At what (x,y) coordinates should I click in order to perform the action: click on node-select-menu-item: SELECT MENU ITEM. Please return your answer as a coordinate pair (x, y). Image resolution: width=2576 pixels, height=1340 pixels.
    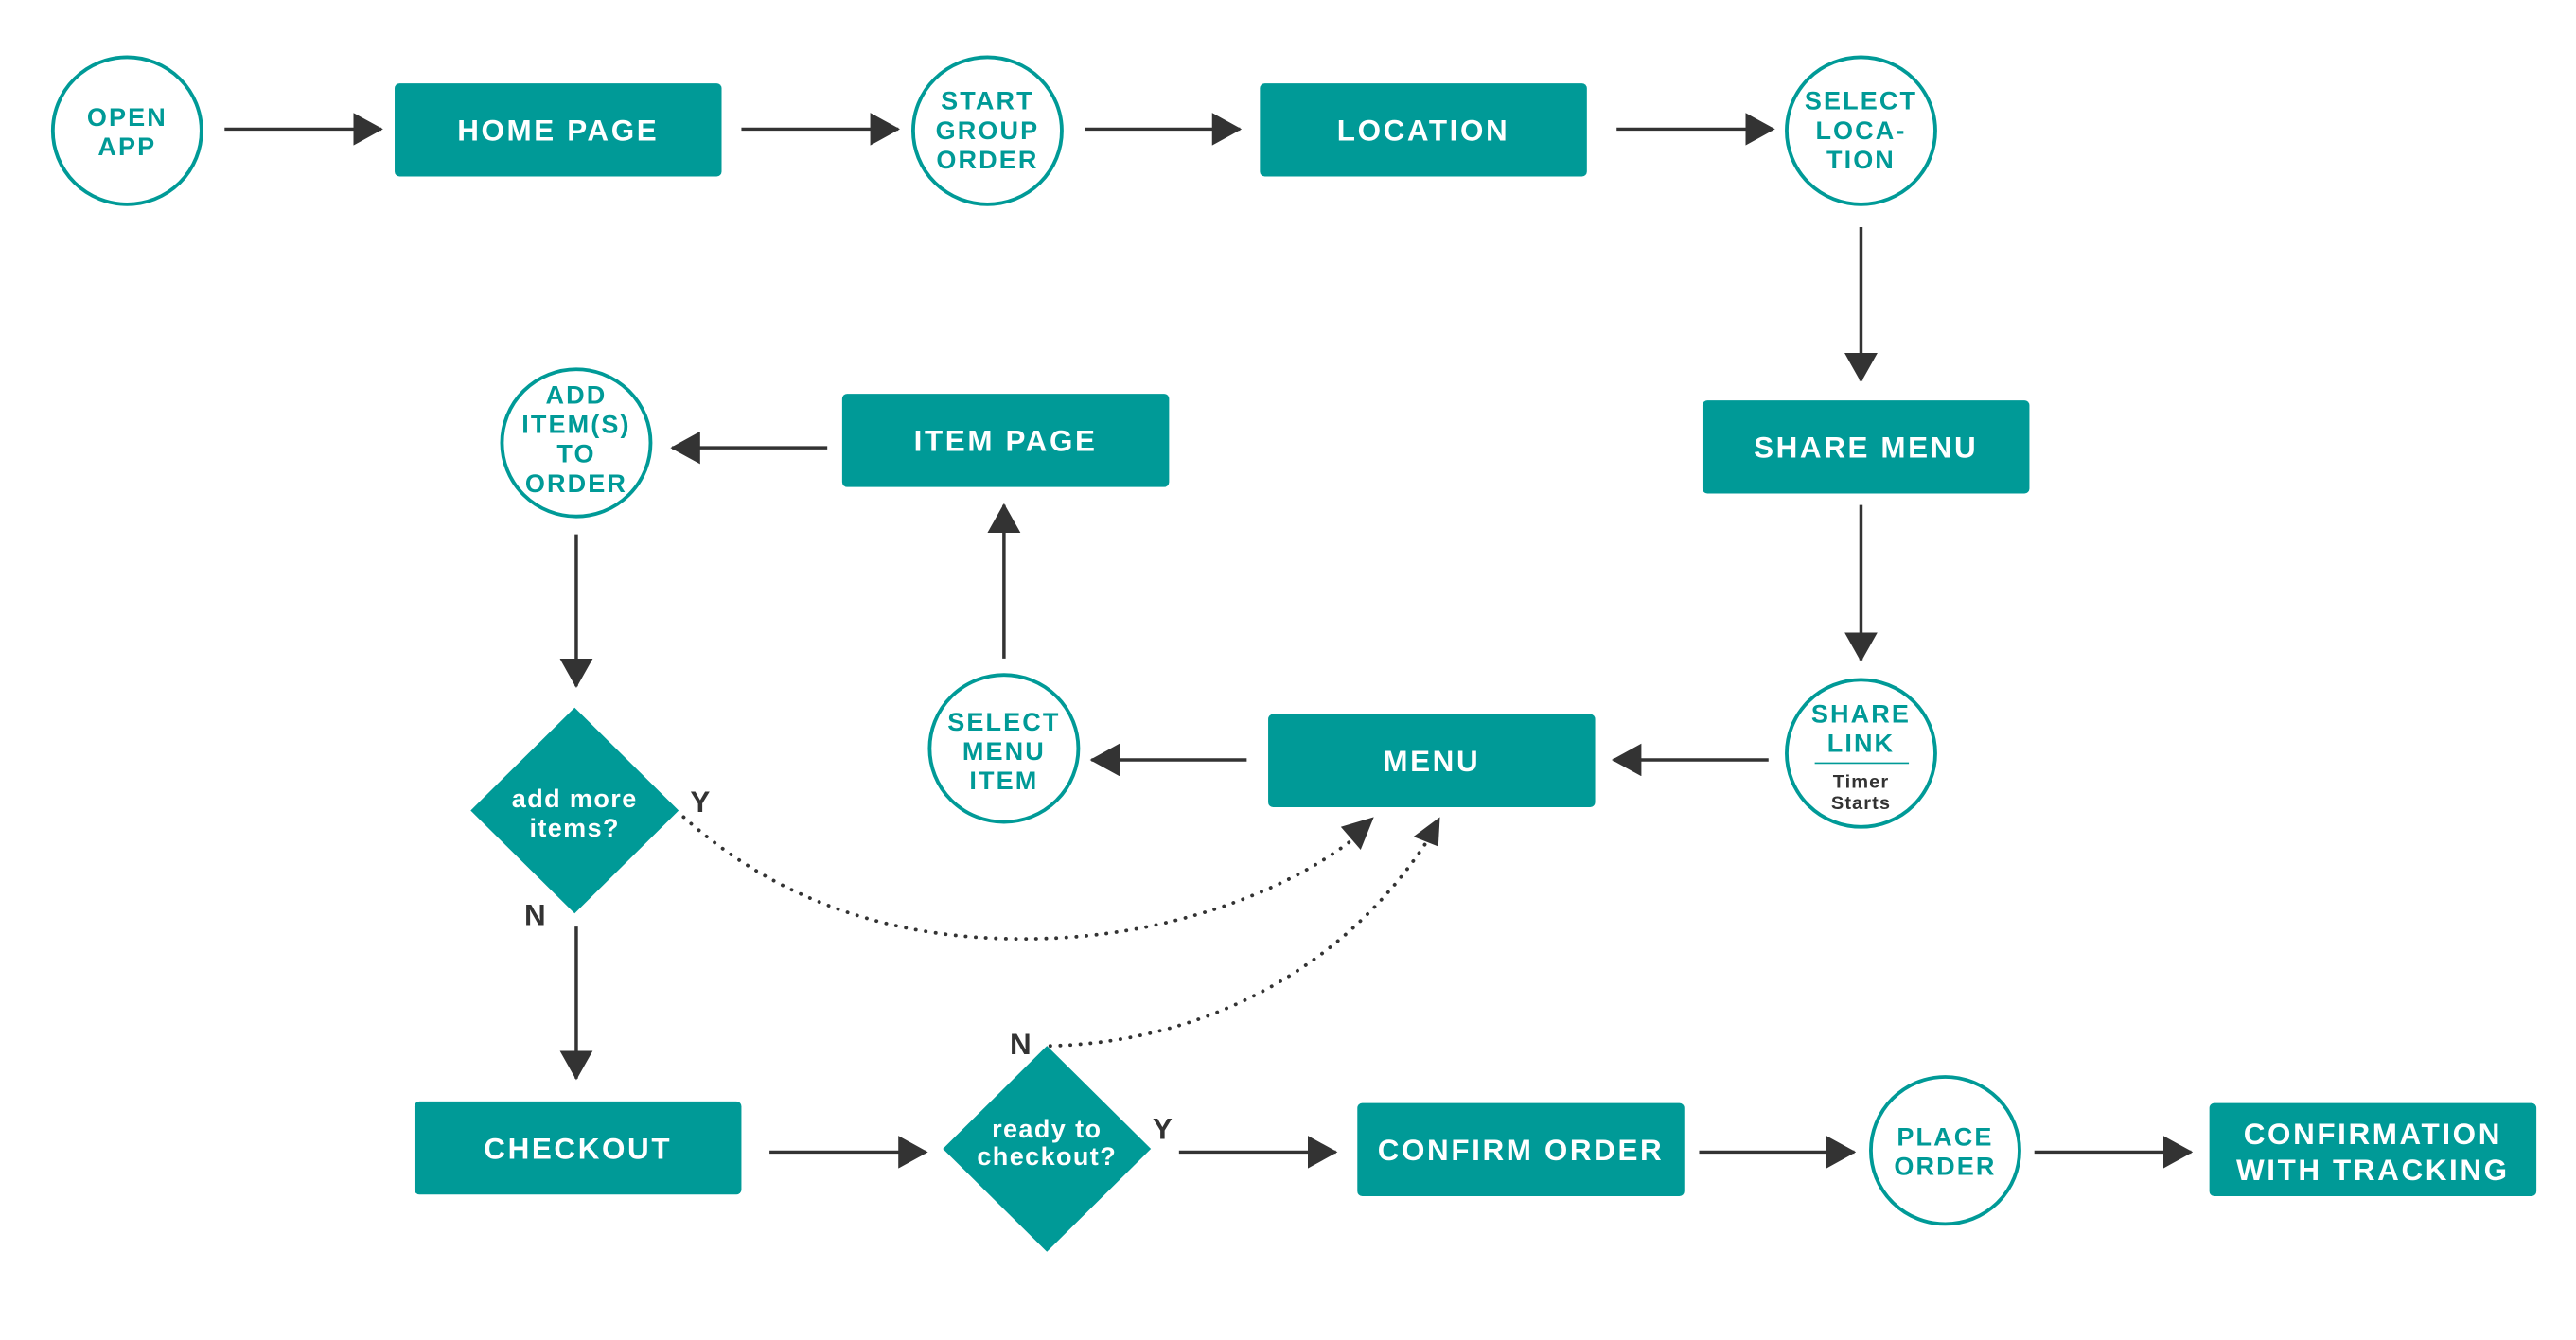
    Looking at the image, I should click on (1004, 748).